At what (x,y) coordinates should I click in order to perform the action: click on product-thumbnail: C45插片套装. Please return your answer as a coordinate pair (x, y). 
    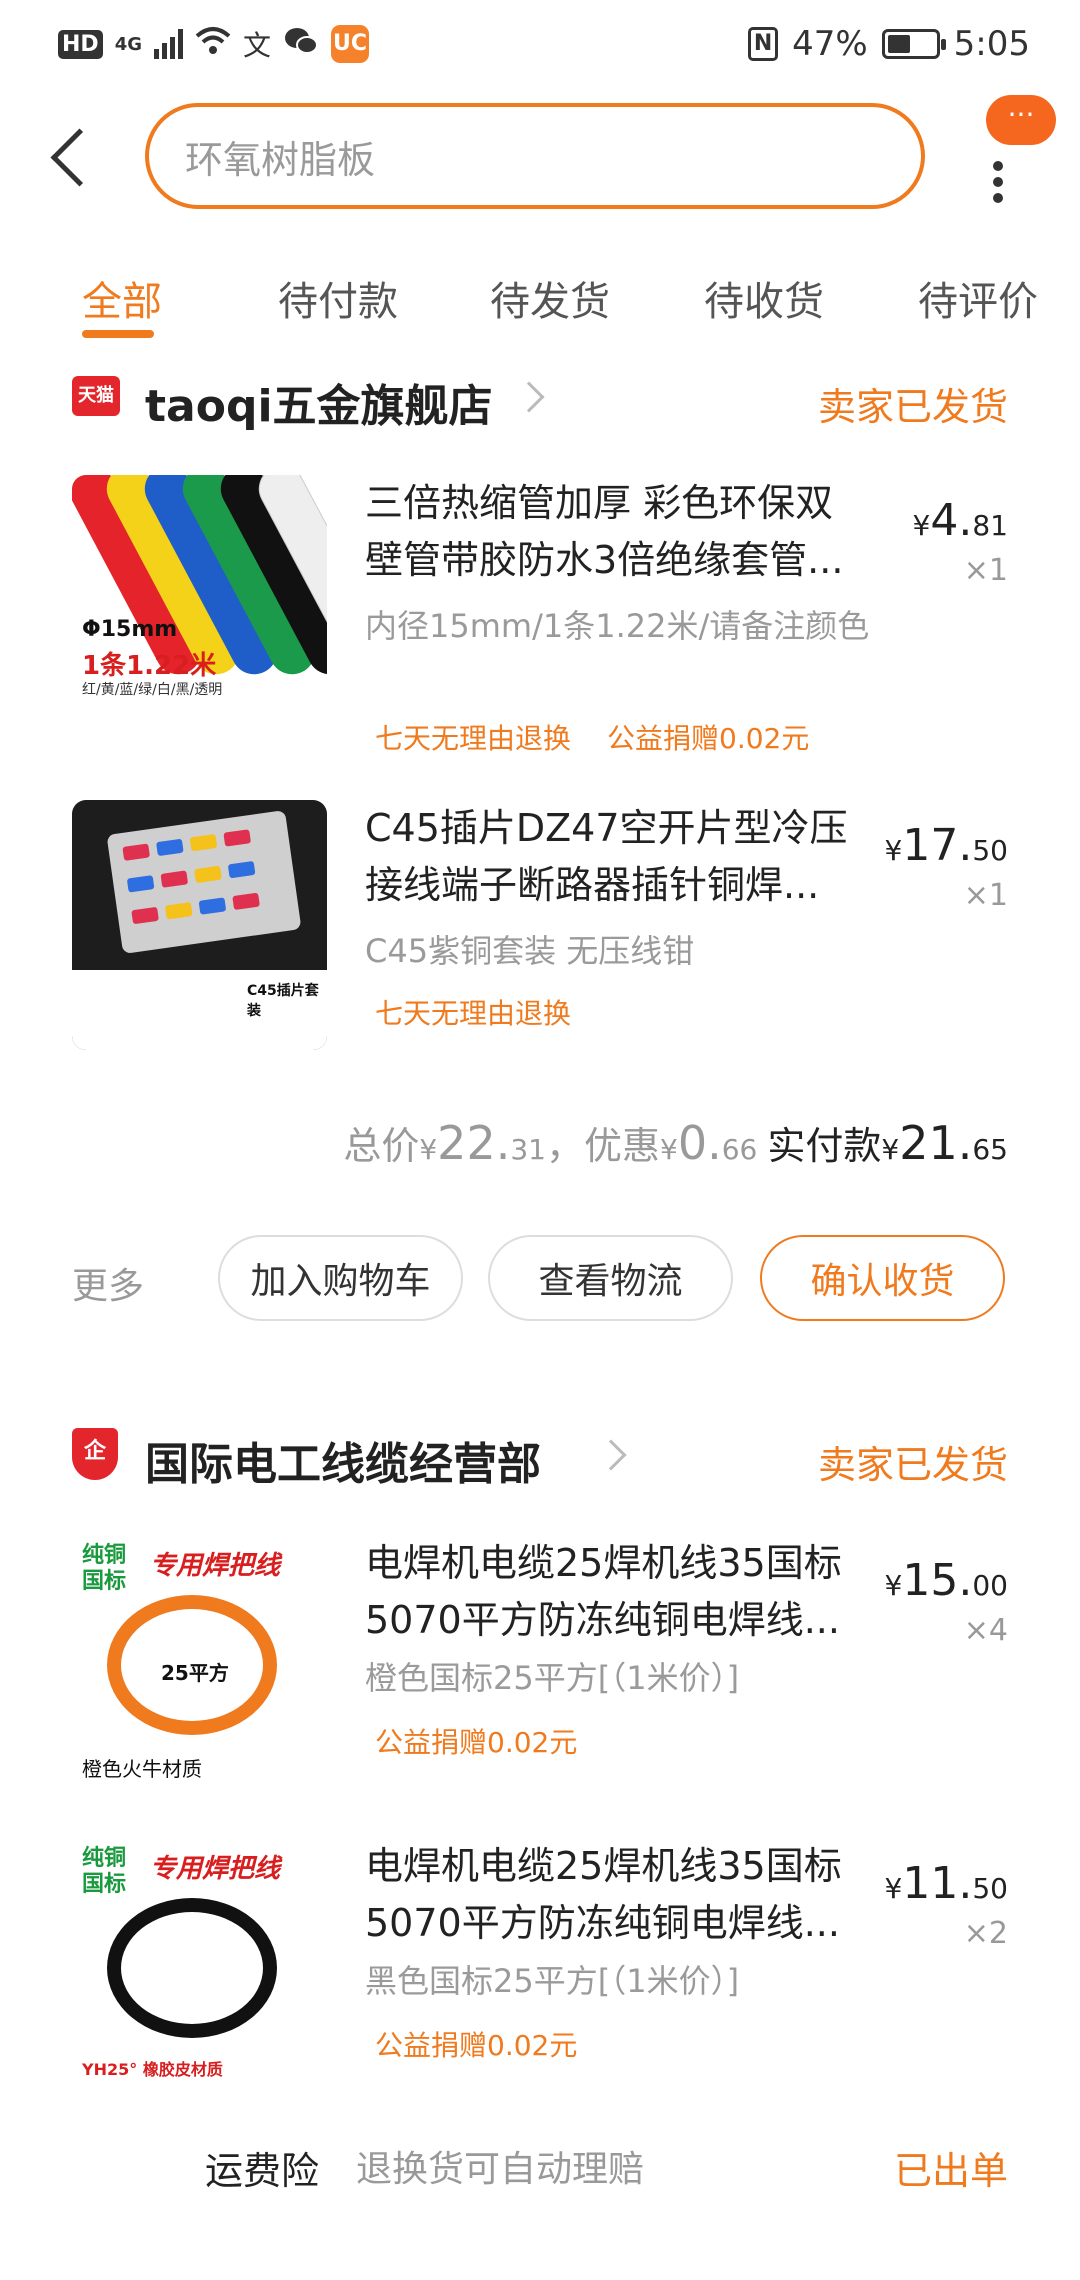
    Looking at the image, I should click on (199, 925).